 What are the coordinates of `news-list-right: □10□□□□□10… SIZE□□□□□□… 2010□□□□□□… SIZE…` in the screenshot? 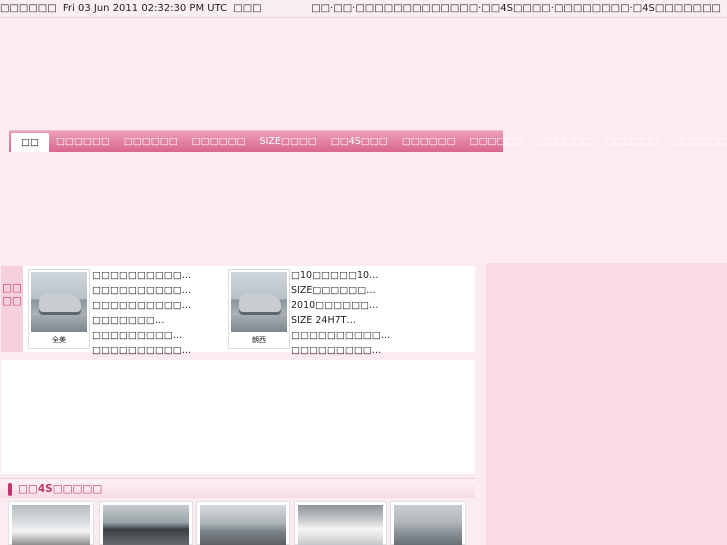 It's located at (340, 313).